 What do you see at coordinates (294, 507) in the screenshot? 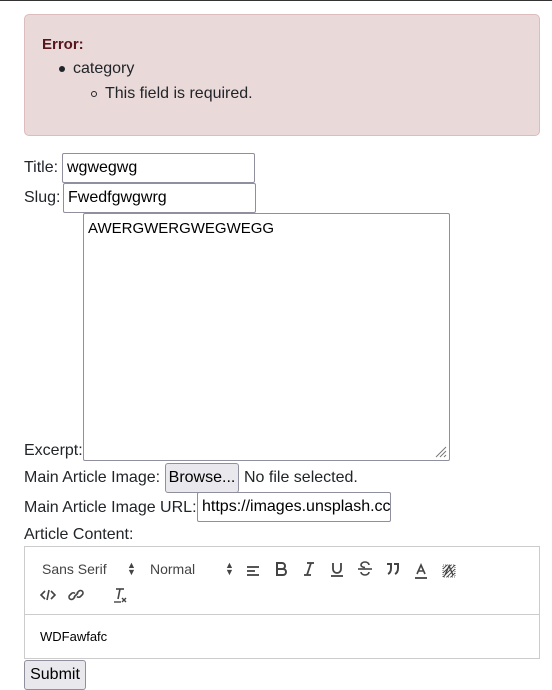
I see `image-url-input: https://images.unsplash.cc` at bounding box center [294, 507].